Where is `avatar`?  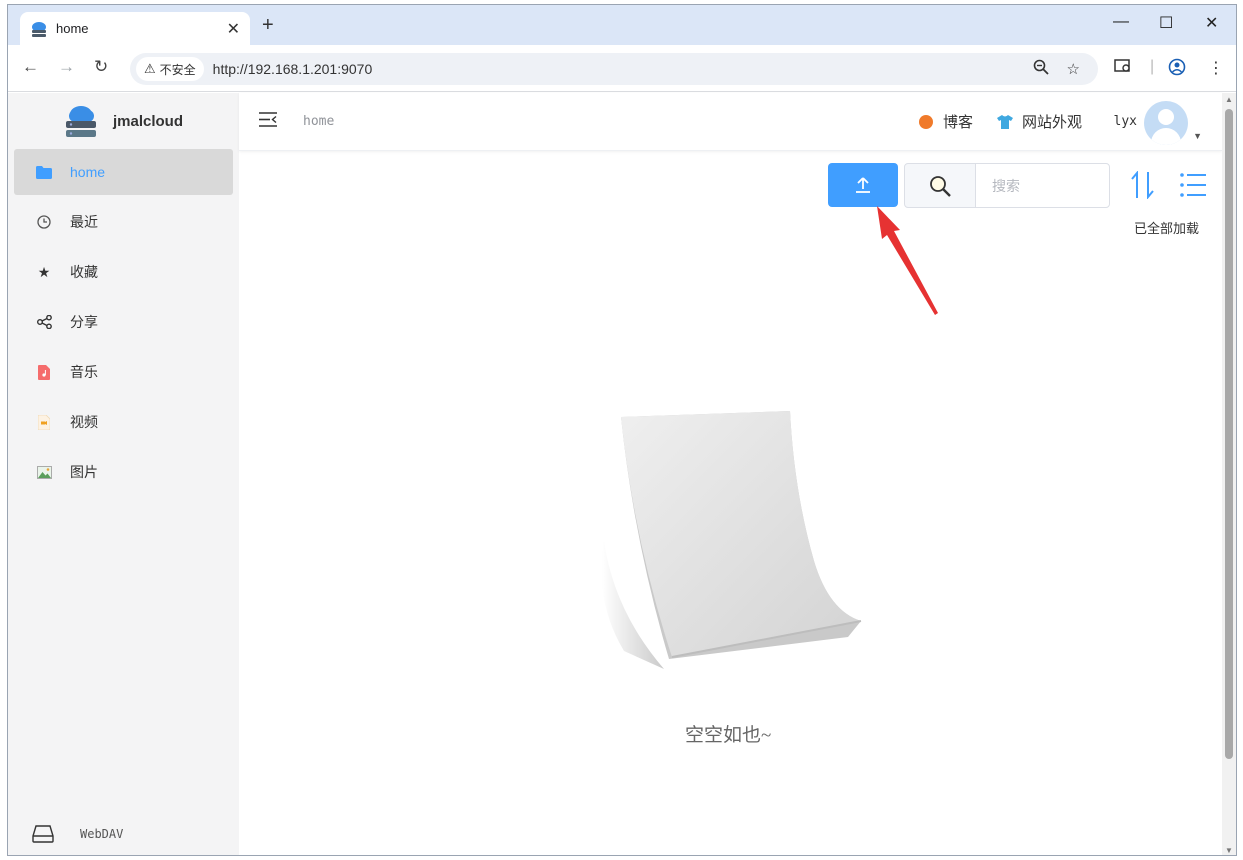 avatar is located at coordinates (1166, 123).